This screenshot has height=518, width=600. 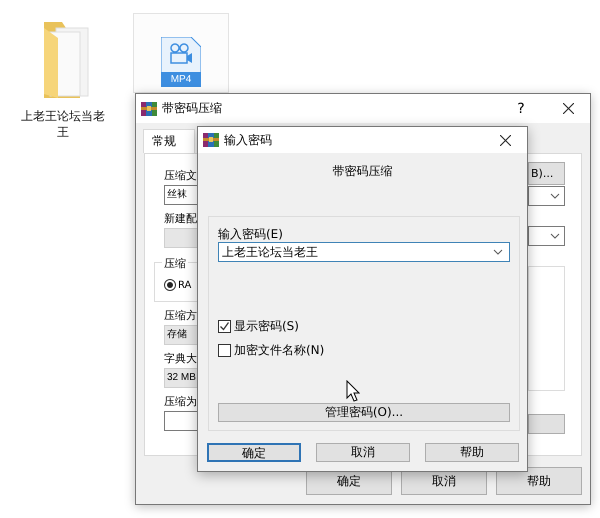 I want to click on radio-option: RA, so click(x=181, y=285).